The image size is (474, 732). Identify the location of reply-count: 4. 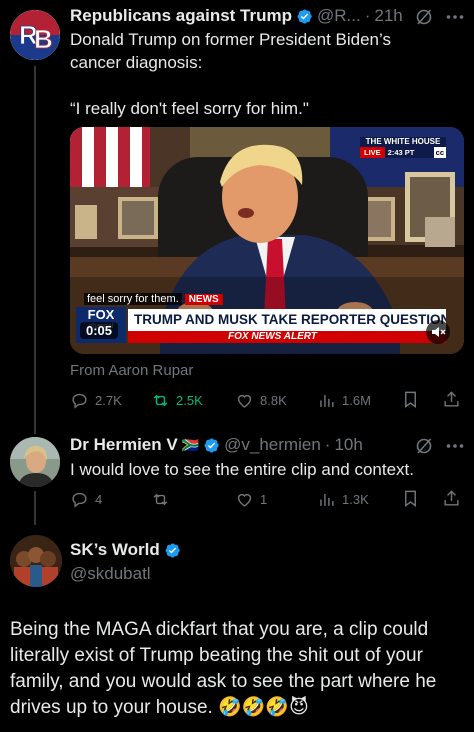
(99, 499).